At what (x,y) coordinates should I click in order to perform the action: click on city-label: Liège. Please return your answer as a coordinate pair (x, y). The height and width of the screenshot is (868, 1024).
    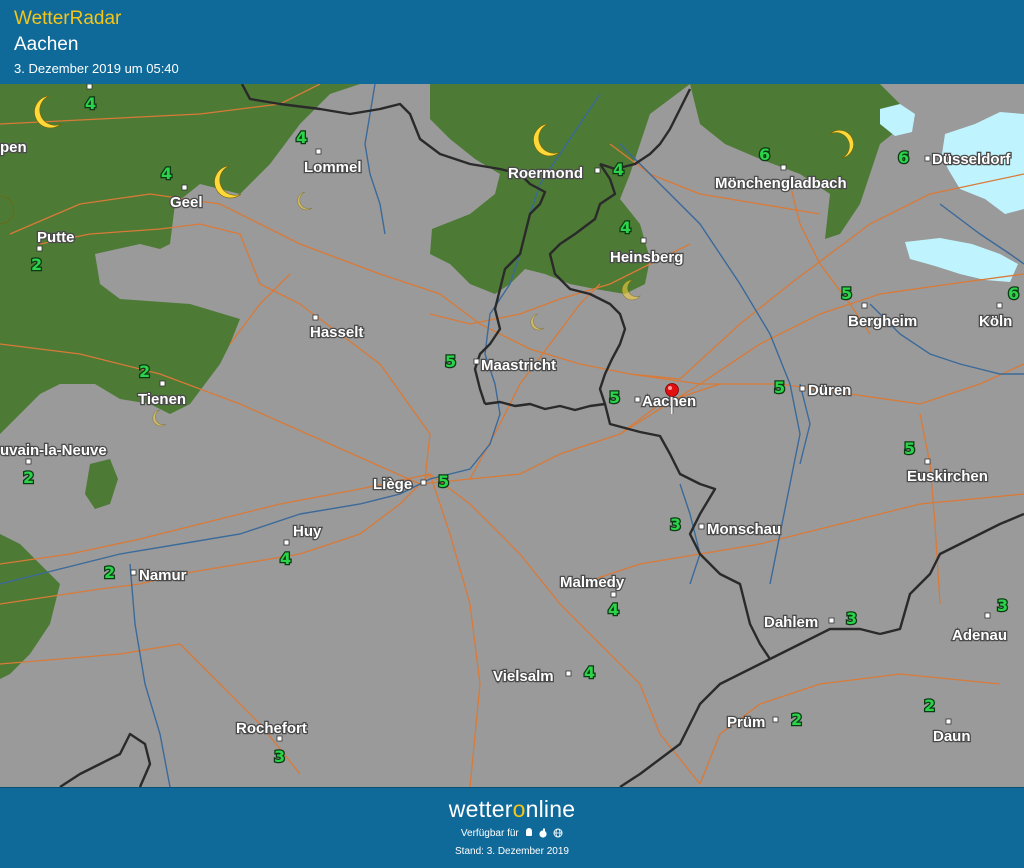
    Looking at the image, I should click on (392, 484).